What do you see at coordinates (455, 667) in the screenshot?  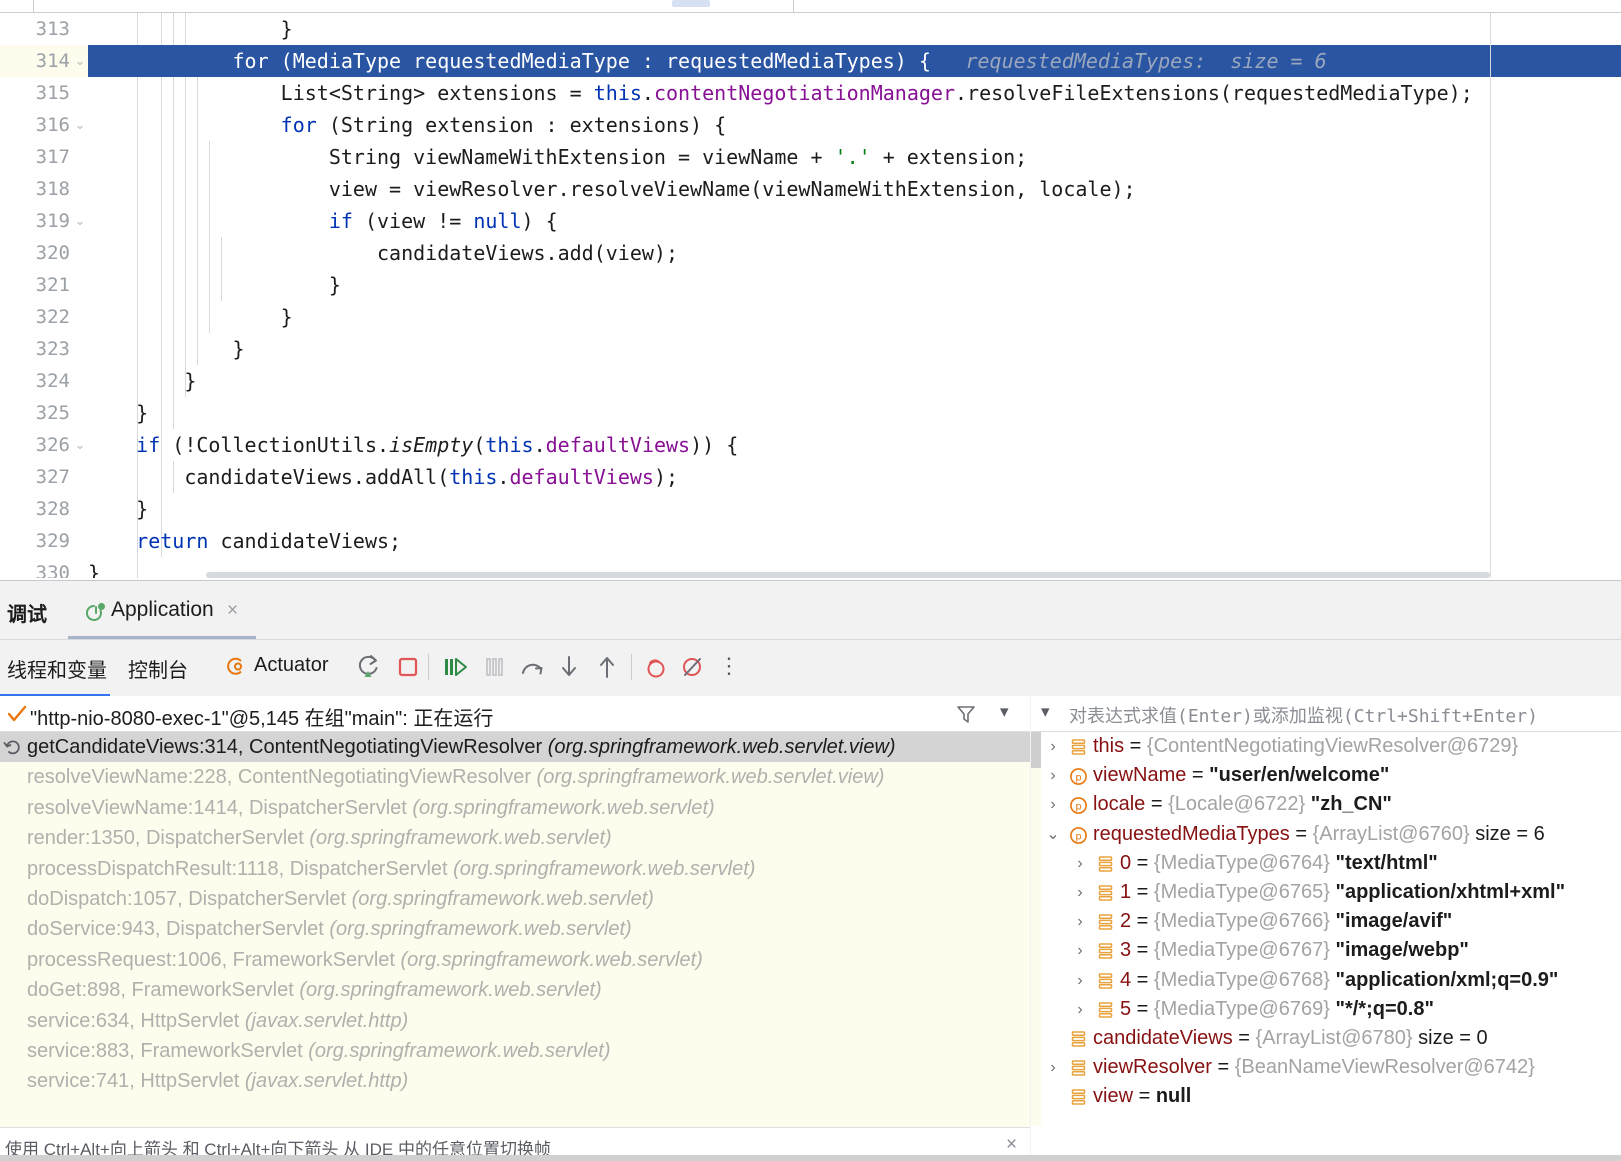 I see `resume-icon` at bounding box center [455, 667].